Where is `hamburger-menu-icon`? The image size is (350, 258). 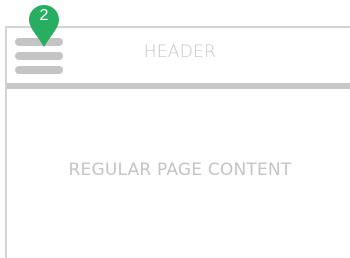
hamburger-menu-icon is located at coordinates (39, 56).